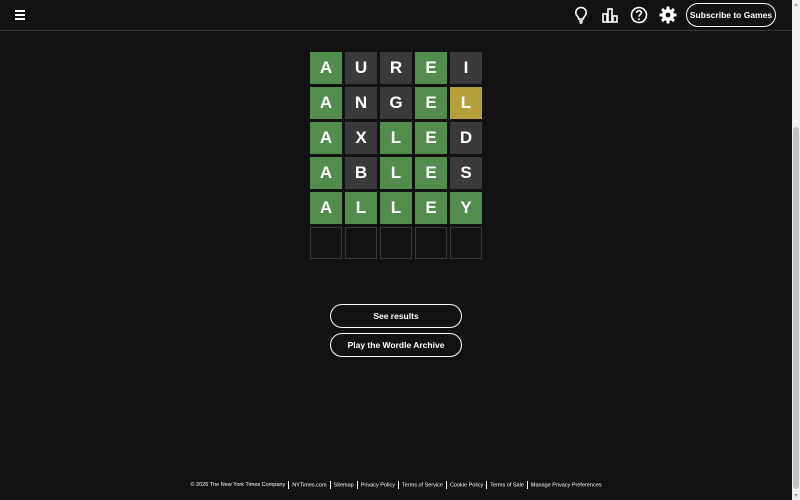  What do you see at coordinates (361, 243) in the screenshot?
I see `tile-r6-c2` at bounding box center [361, 243].